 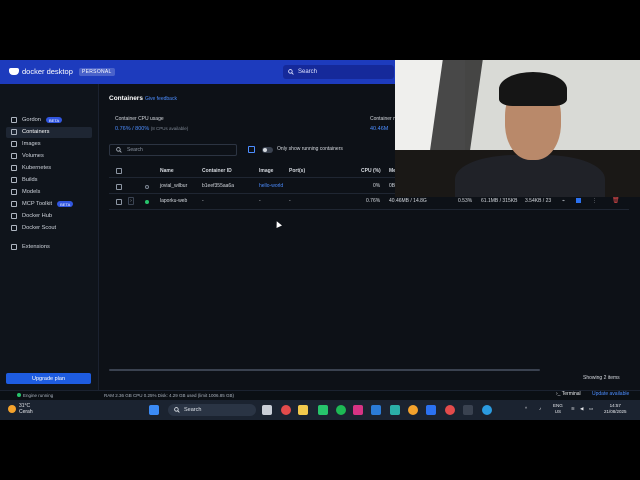 What do you see at coordinates (132, 129) in the screenshot?
I see `cpu-usage-number: 0.76% / 800%` at bounding box center [132, 129].